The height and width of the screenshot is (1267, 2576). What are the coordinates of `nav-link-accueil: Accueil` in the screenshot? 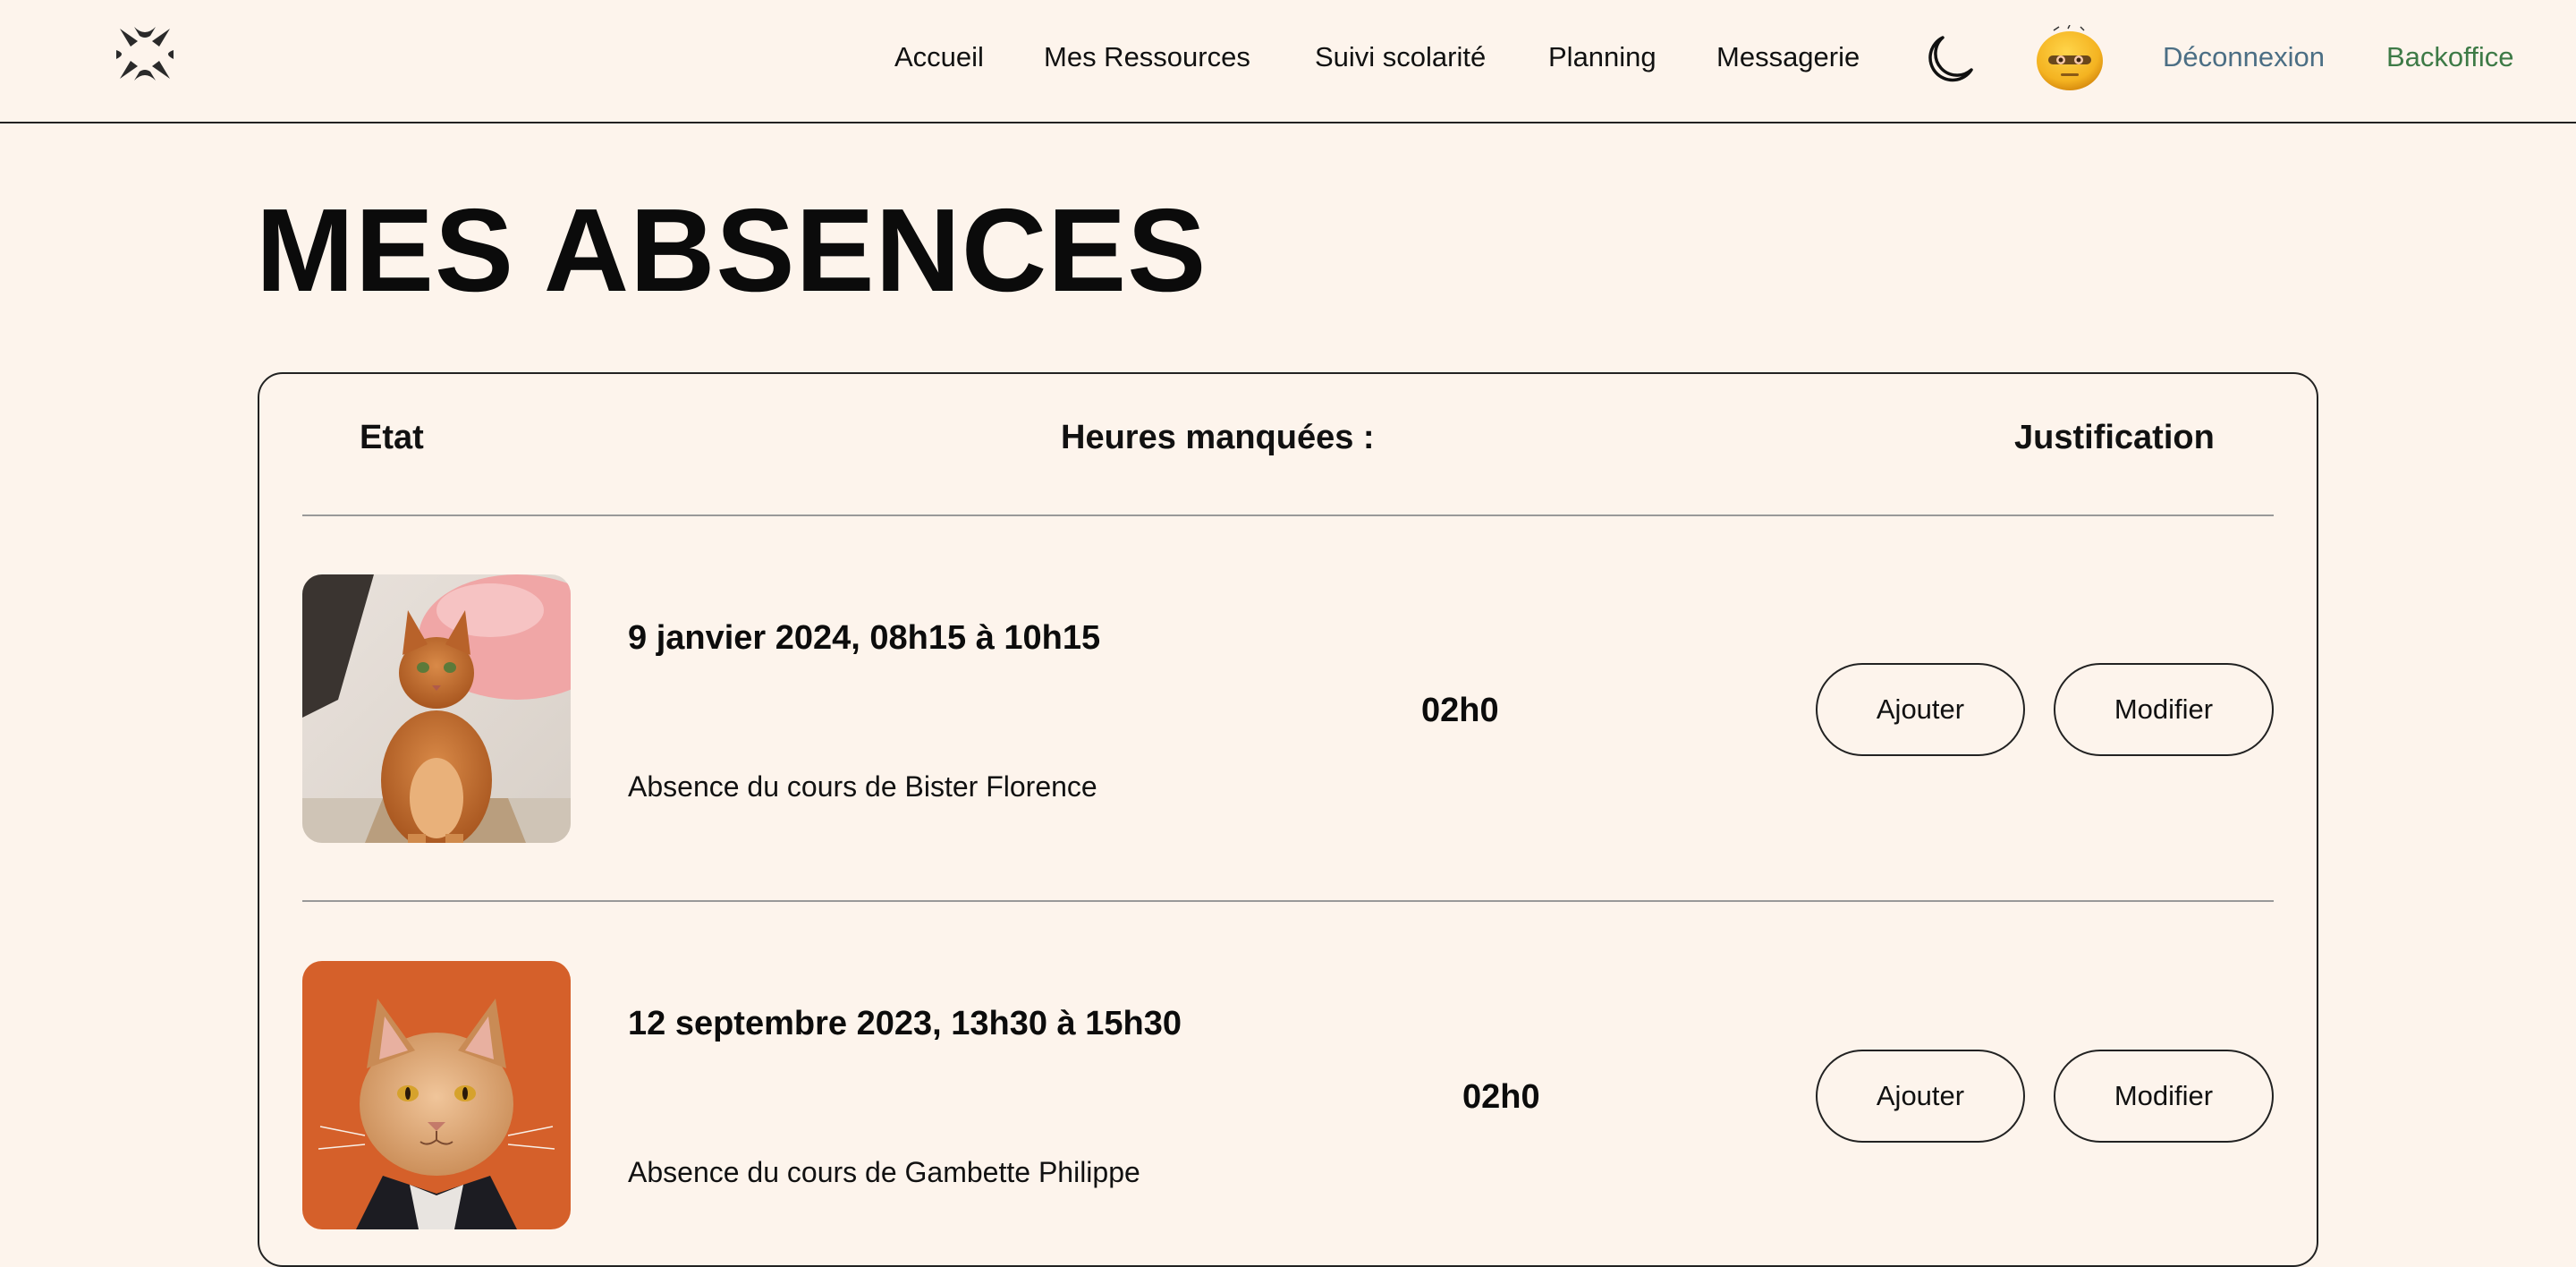 It's located at (939, 57).